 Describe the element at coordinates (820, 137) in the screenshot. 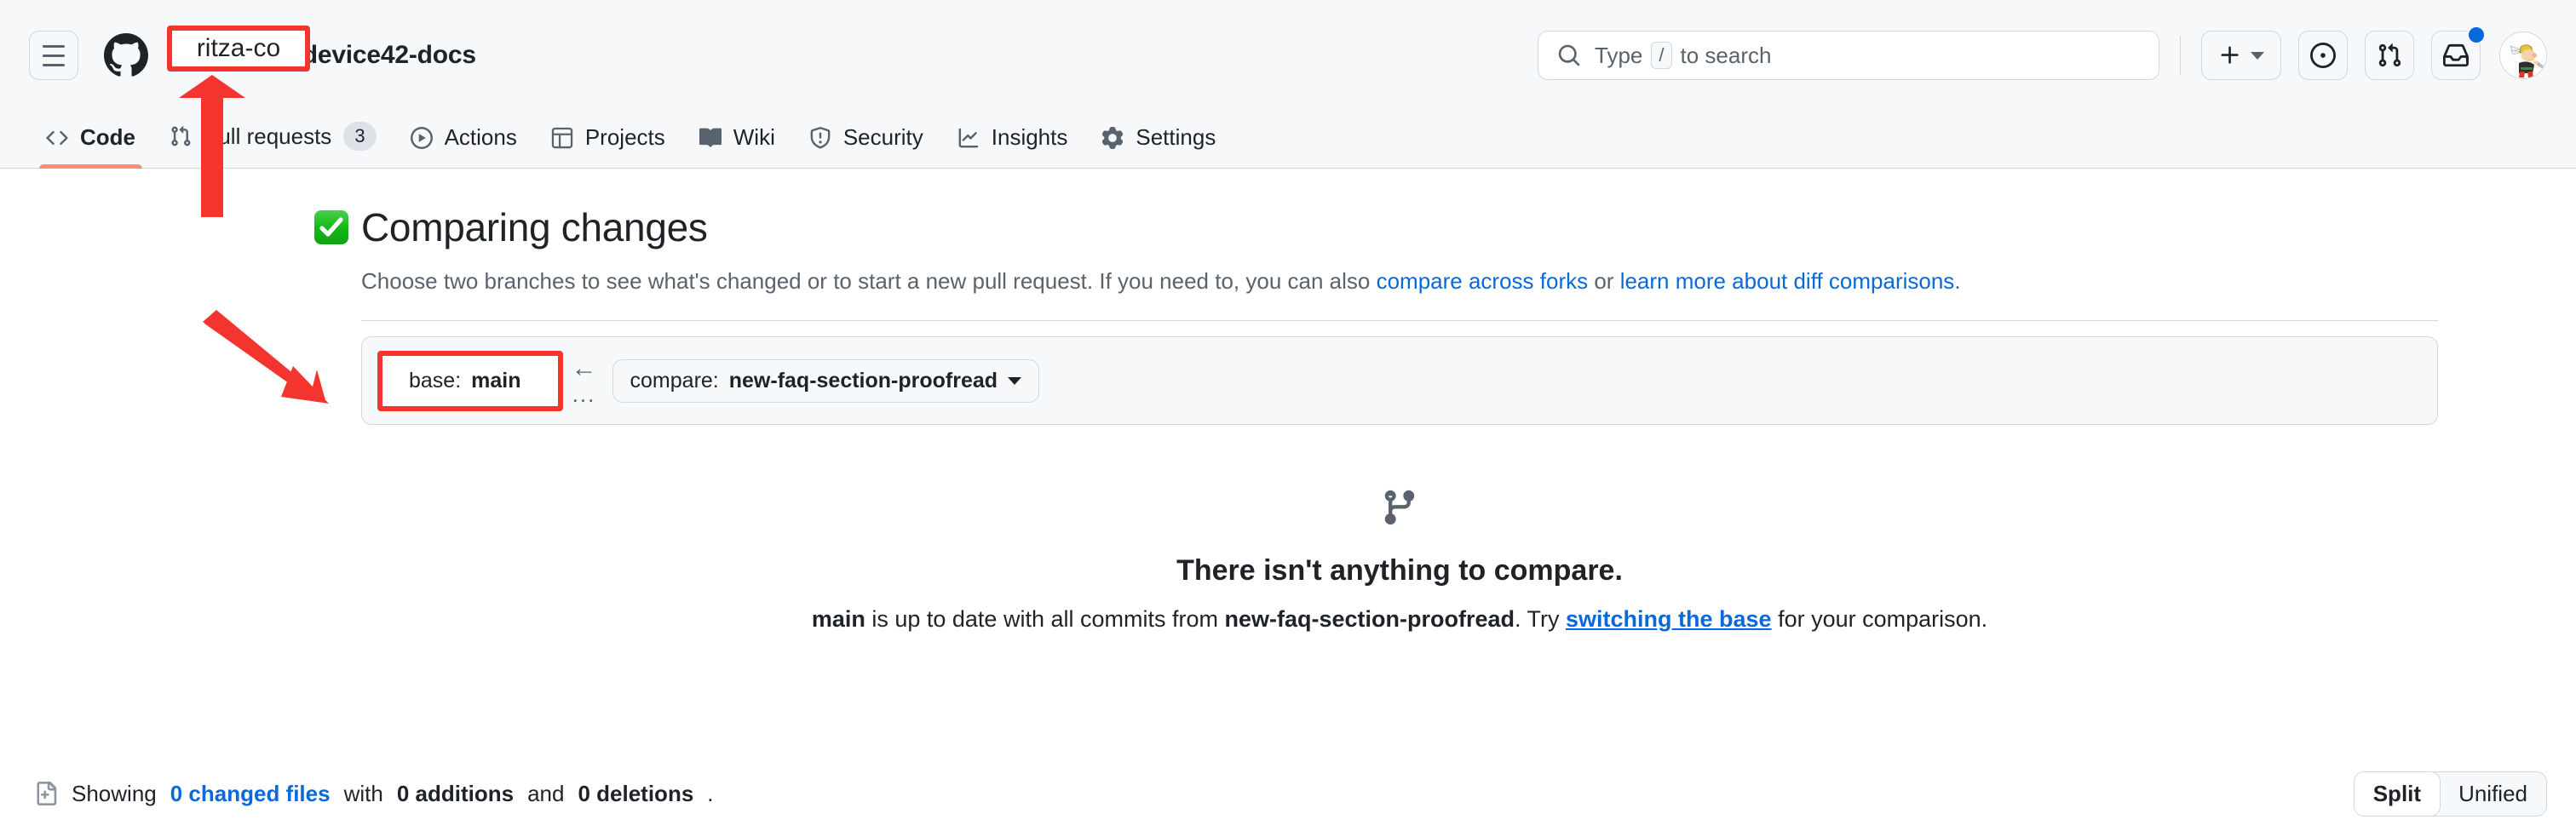

I see `shield-icon` at that location.